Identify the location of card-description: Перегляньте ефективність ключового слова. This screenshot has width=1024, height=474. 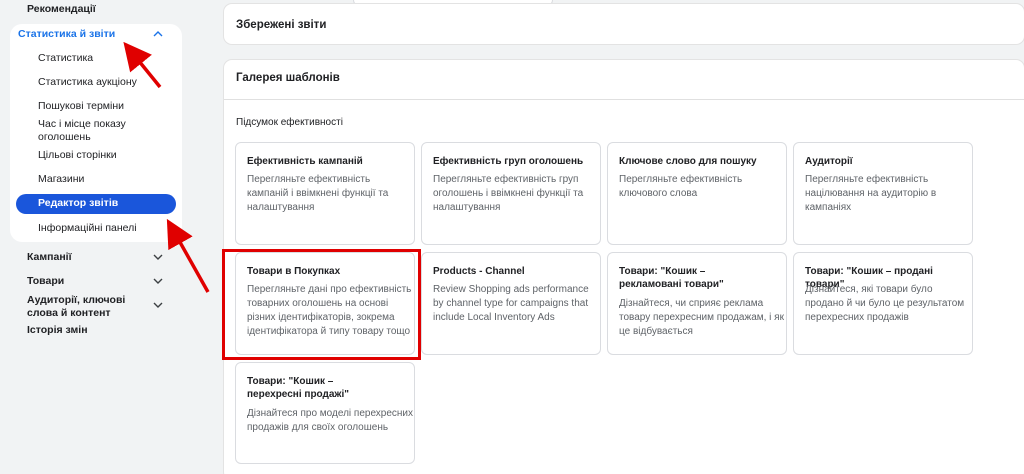
(681, 186).